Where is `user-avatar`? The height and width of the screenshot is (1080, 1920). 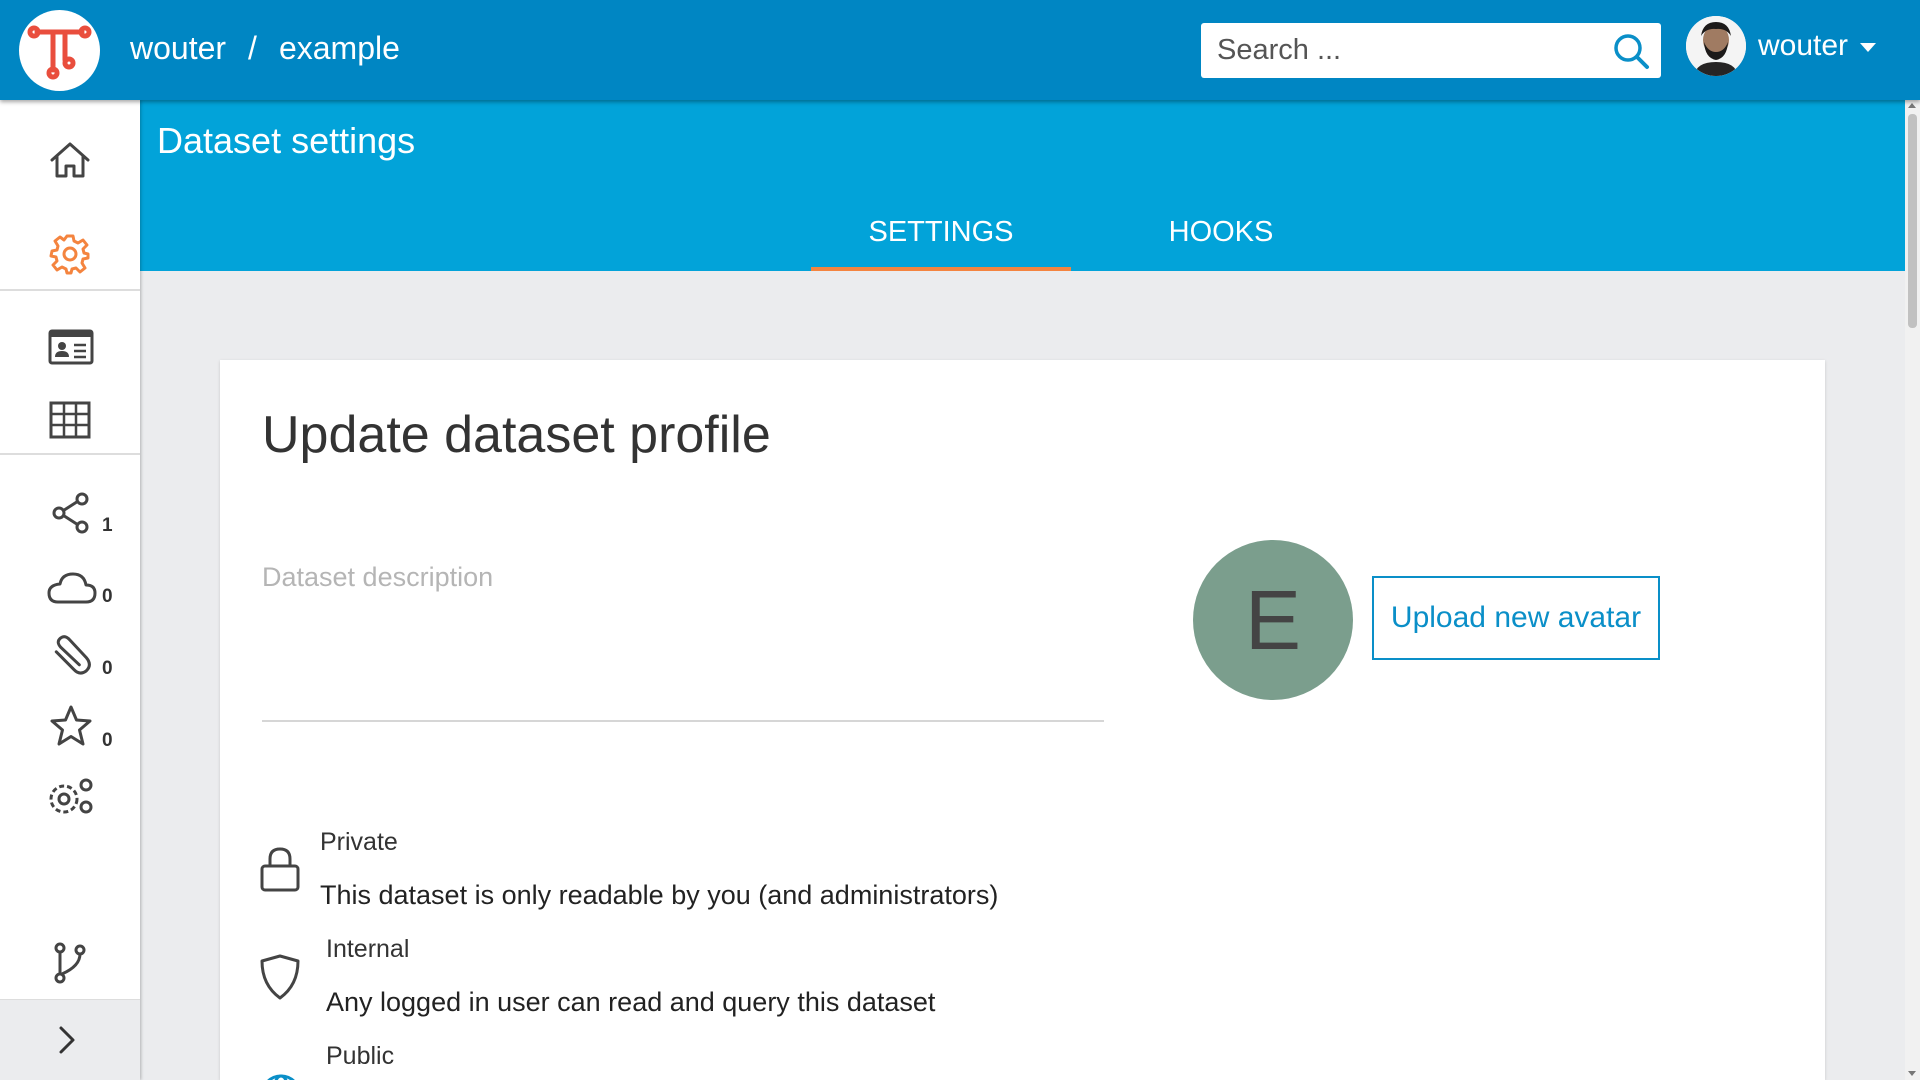
user-avatar is located at coordinates (1716, 46).